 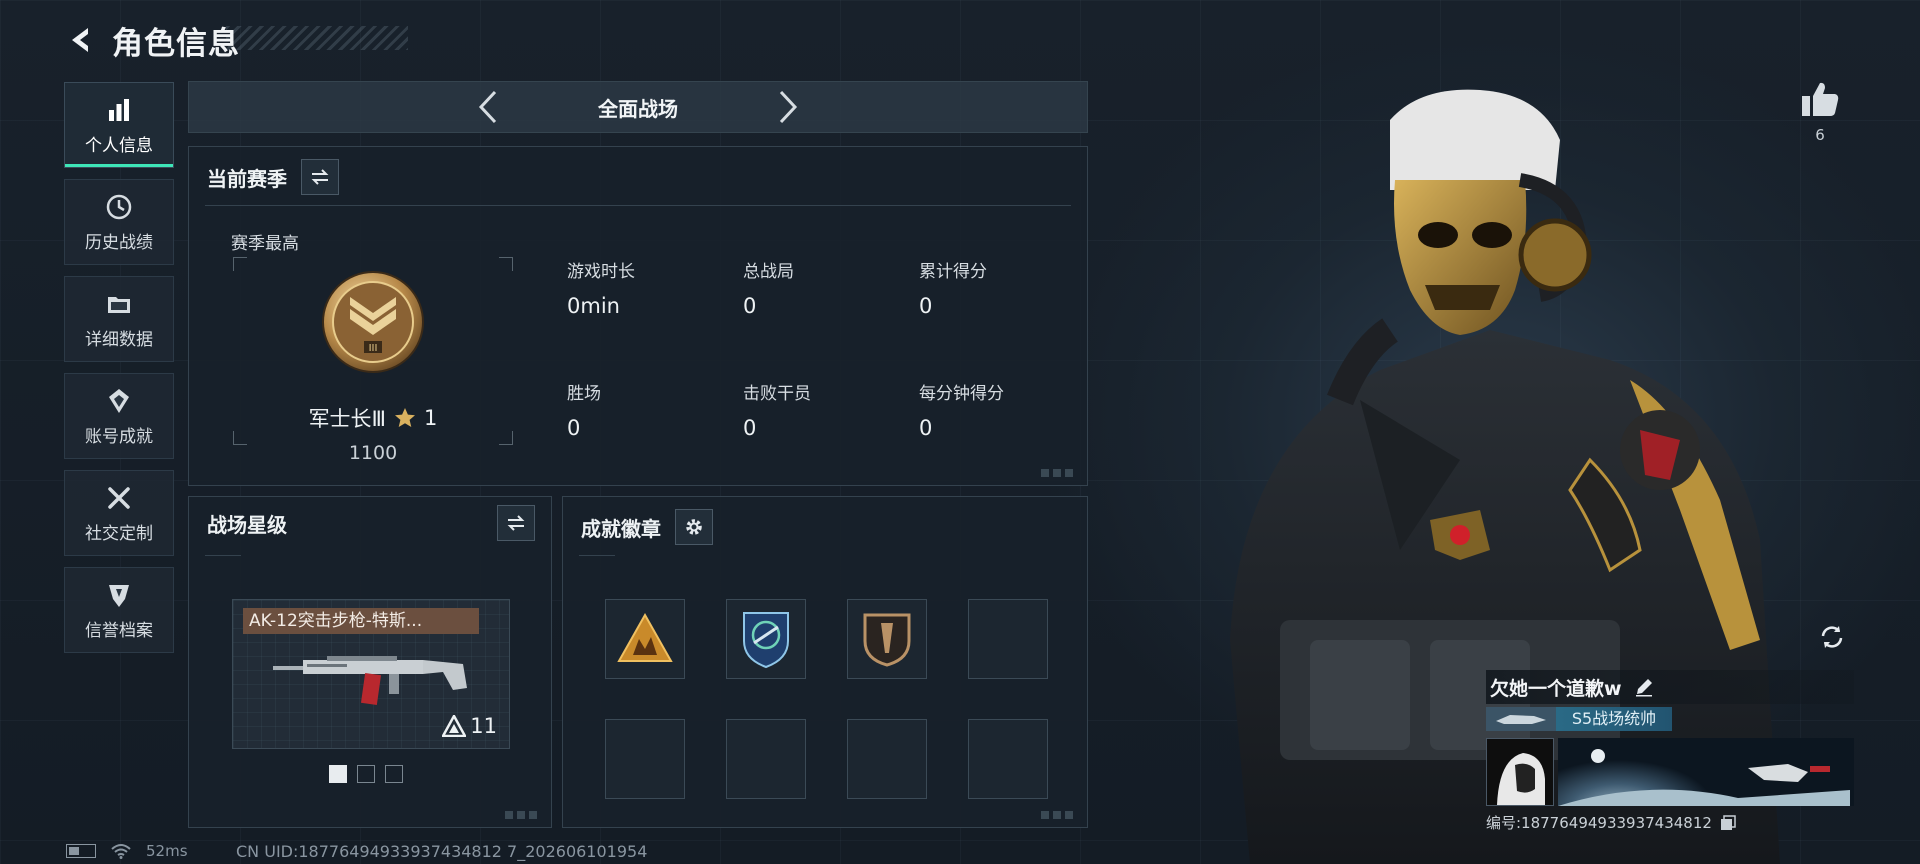 I want to click on nav-label: 账号成就, so click(x=119, y=436).